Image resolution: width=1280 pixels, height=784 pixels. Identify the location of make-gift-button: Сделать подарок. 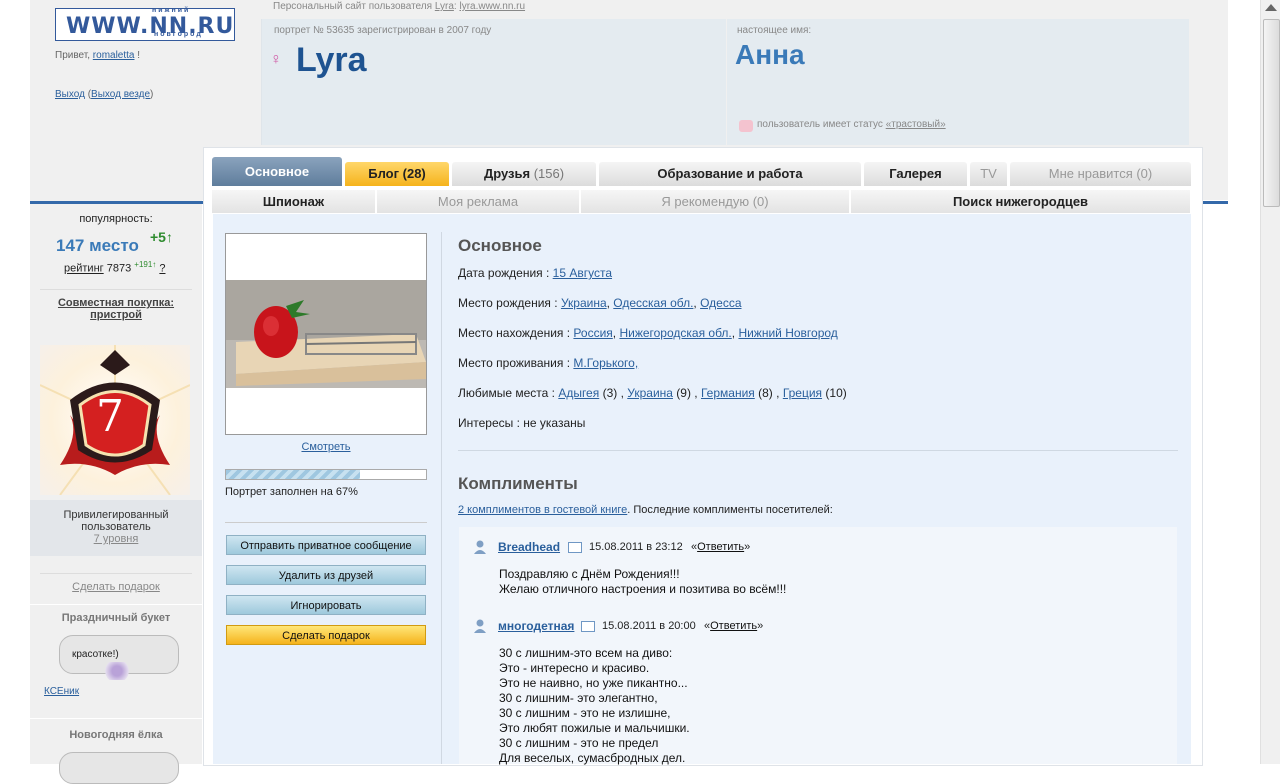
(326, 635).